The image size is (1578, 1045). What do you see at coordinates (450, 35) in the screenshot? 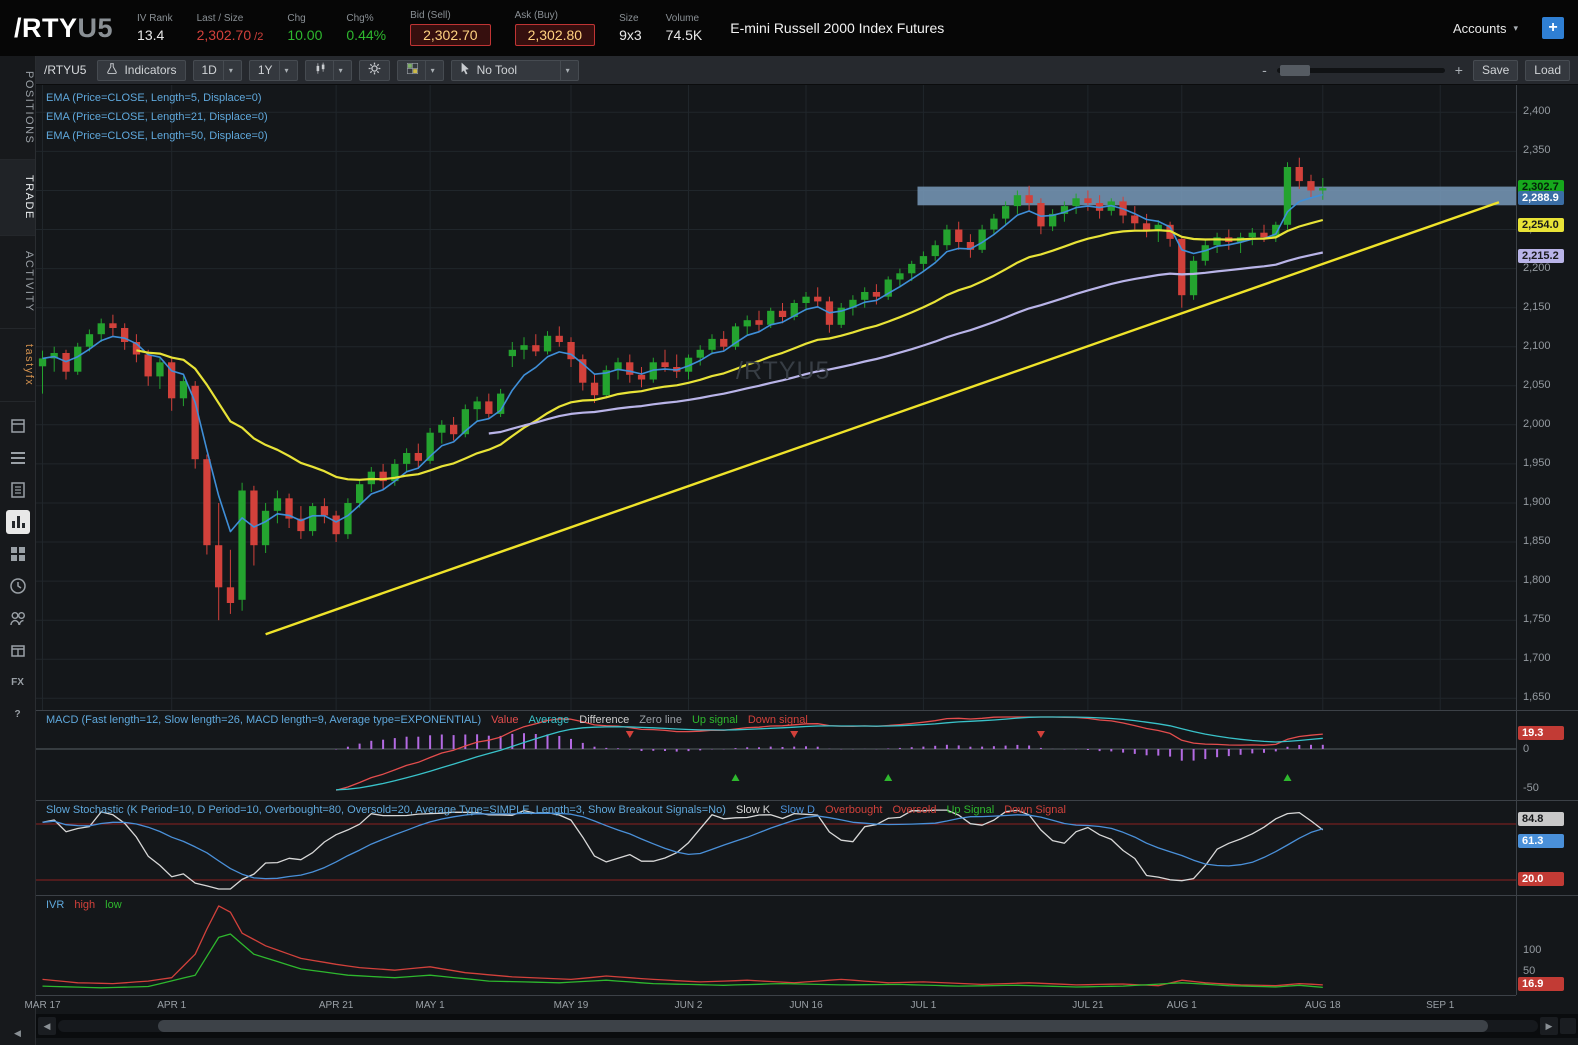
I see `bid-button: 2,302.70` at bounding box center [450, 35].